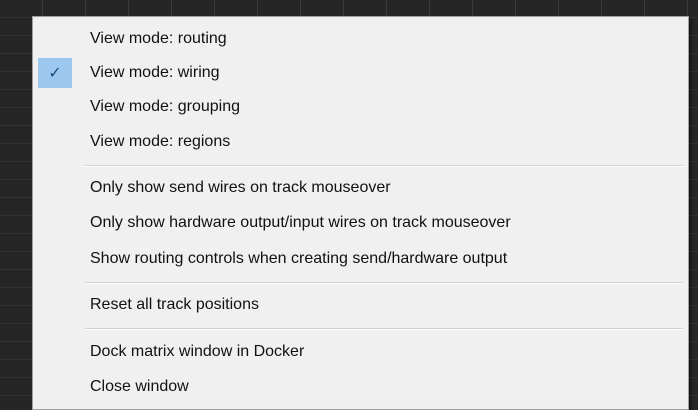 This screenshot has width=698, height=410. What do you see at coordinates (155, 72) in the screenshot?
I see `menu-item-label: View mode: wiring` at bounding box center [155, 72].